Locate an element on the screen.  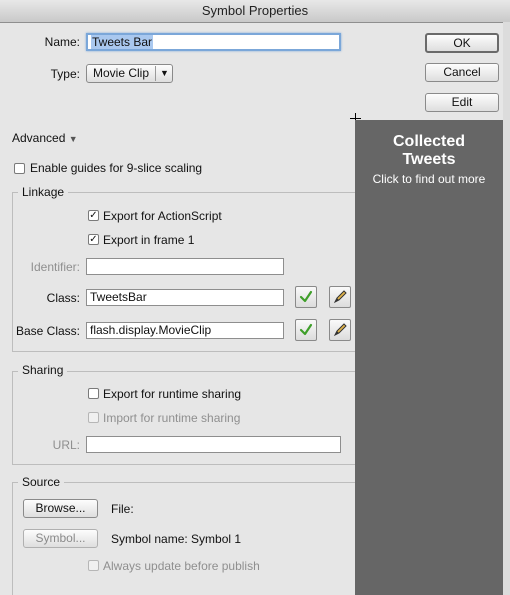
source-legend: Source is located at coordinates (41, 482).